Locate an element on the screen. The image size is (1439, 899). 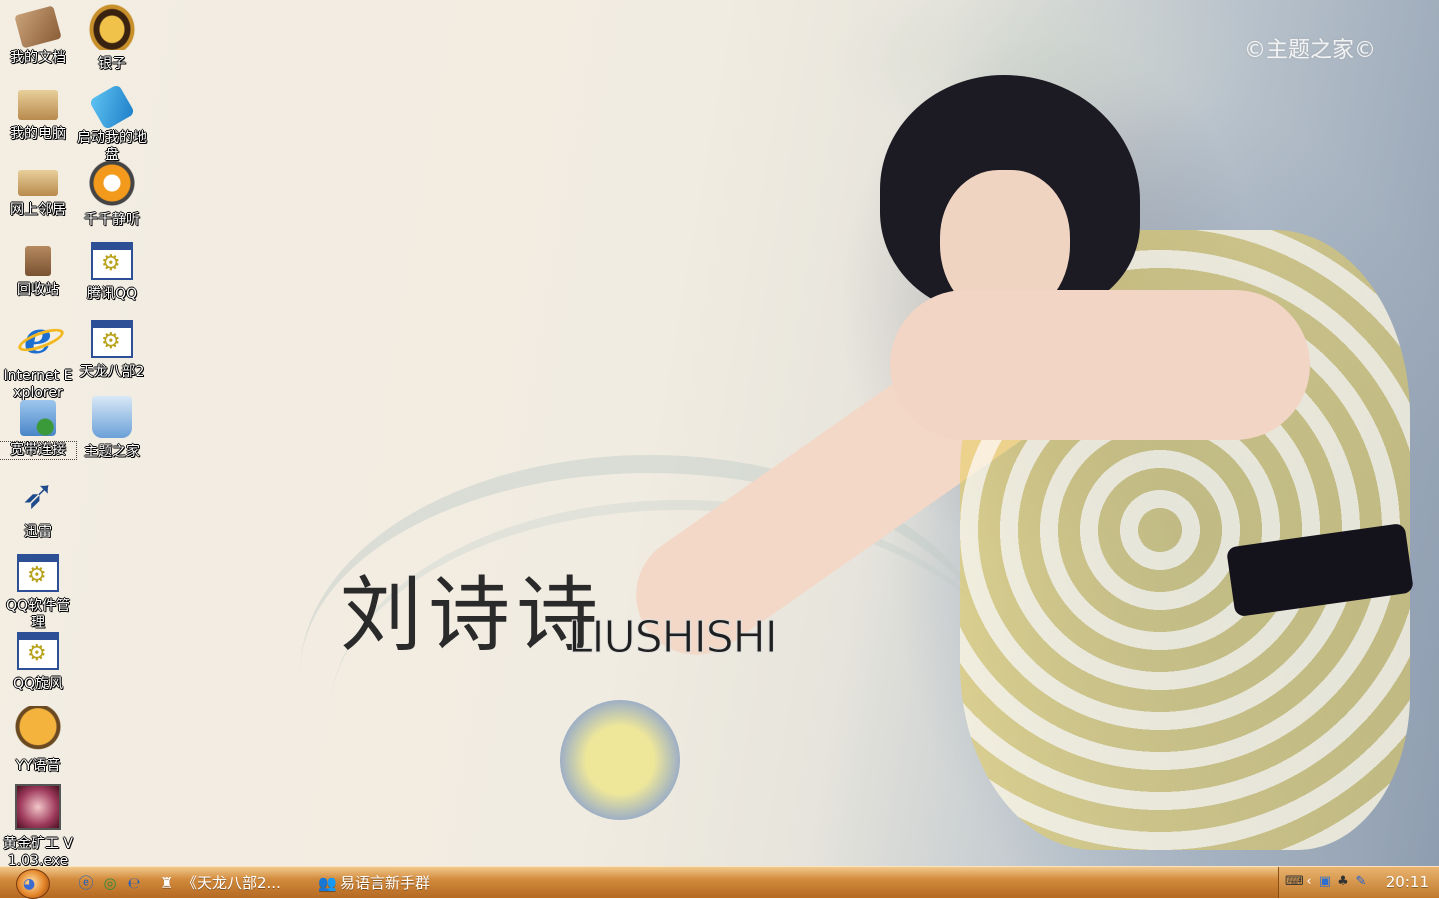
desktop-icon-ttplayer: 千千静听 is located at coordinates (112, 198).